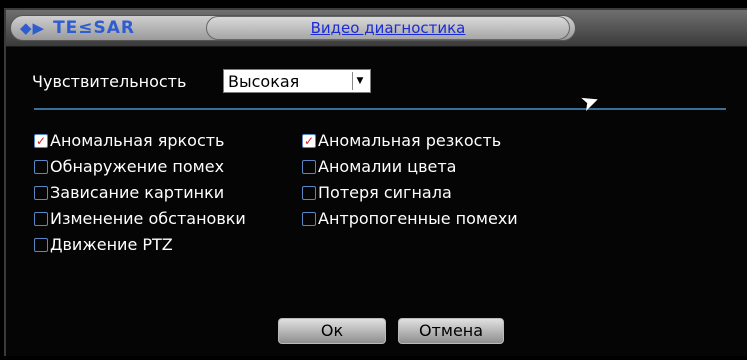  What do you see at coordinates (451, 331) in the screenshot?
I see `cancel-button: Отмена` at bounding box center [451, 331].